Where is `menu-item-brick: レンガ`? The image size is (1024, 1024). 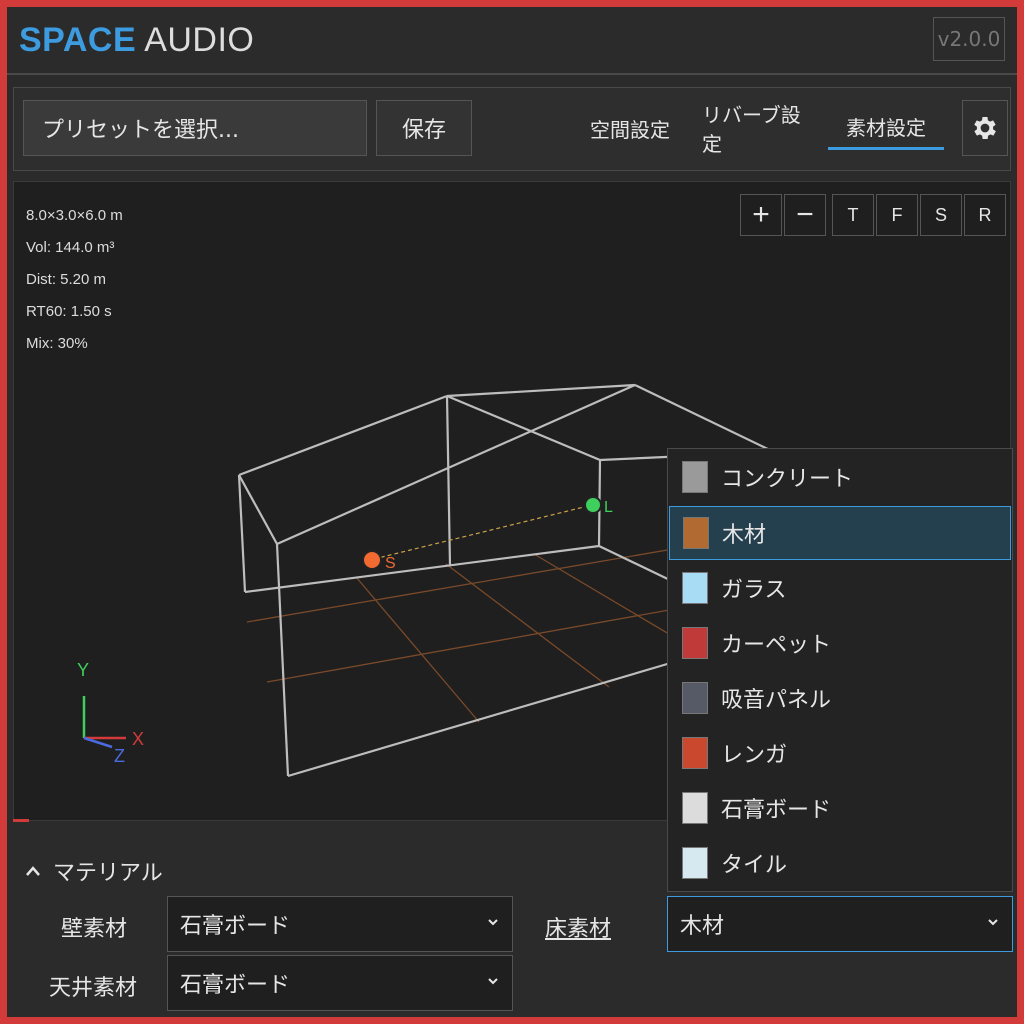 menu-item-brick: レンガ is located at coordinates (840, 753).